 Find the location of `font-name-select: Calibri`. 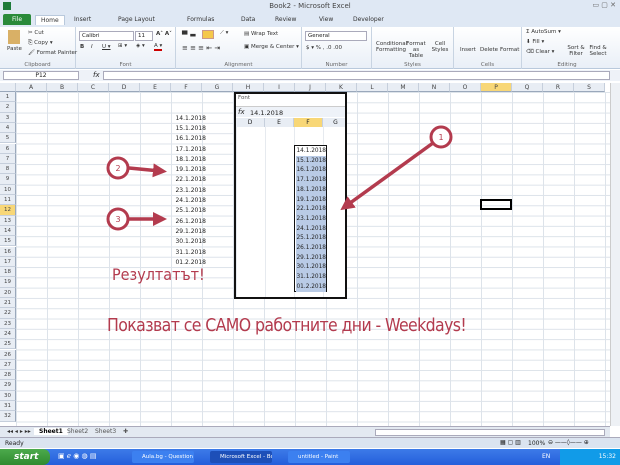

font-name-select: Calibri is located at coordinates (106, 36).